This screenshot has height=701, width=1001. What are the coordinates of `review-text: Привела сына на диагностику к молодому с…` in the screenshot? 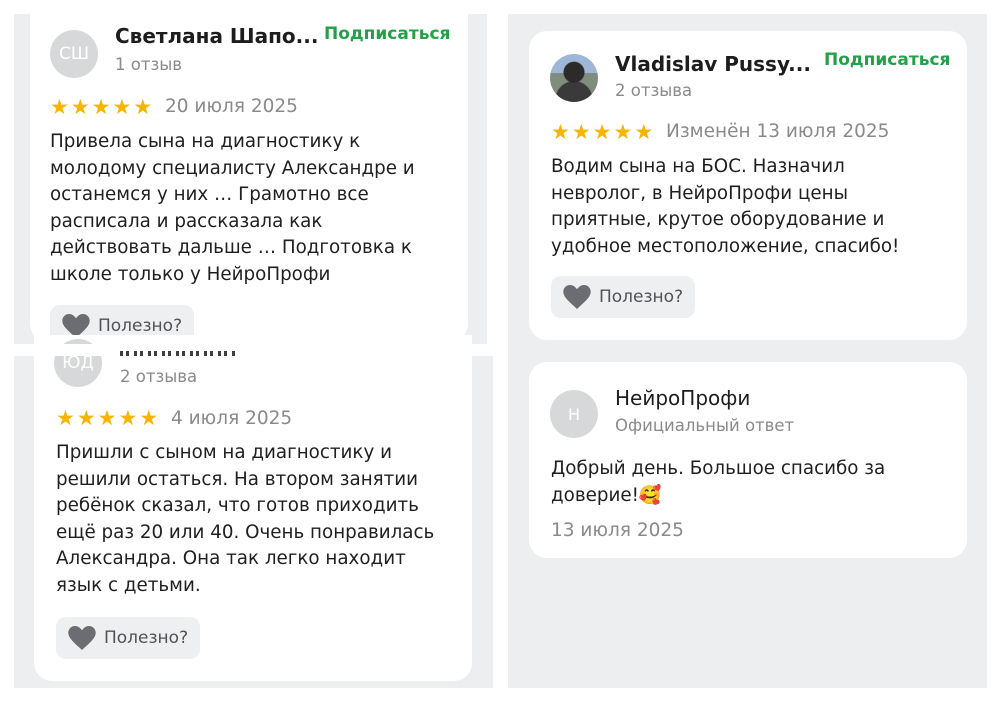 It's located at (232, 208).